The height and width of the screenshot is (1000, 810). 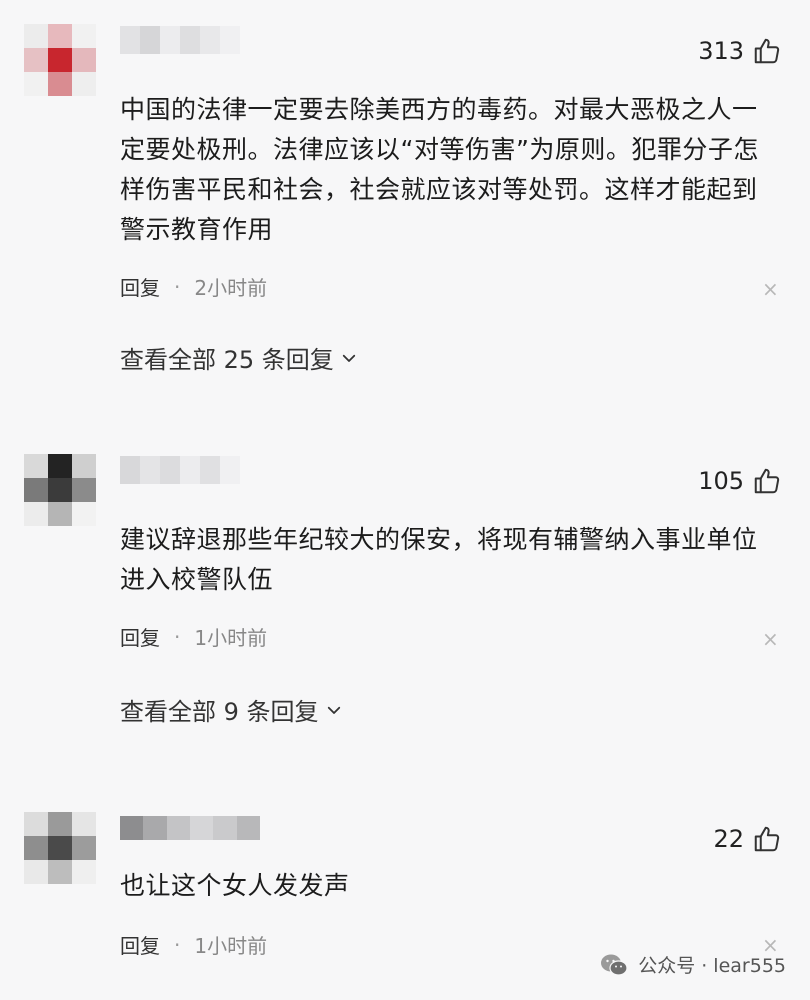 I want to click on comment-meta: 回复 · 2小时前, so click(x=193, y=286).